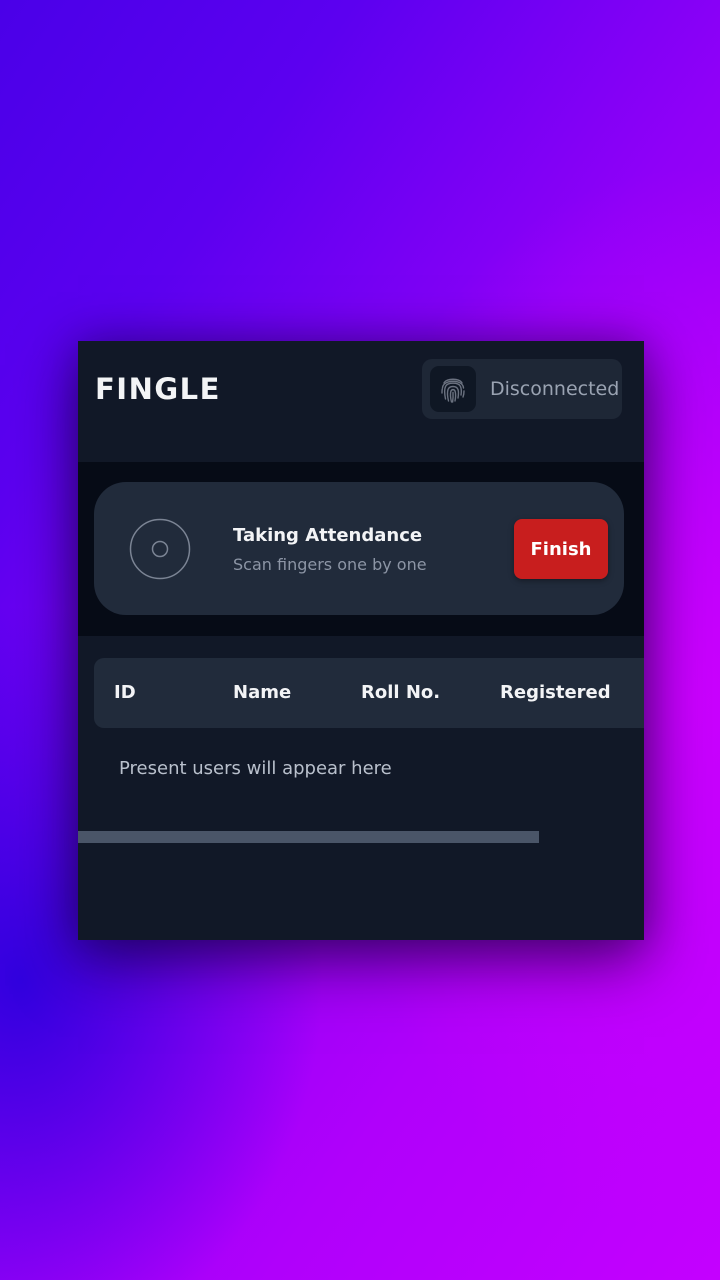 Image resolution: width=720 pixels, height=1280 pixels. I want to click on attendance-subtitle: Scan fingers one by one, so click(330, 564).